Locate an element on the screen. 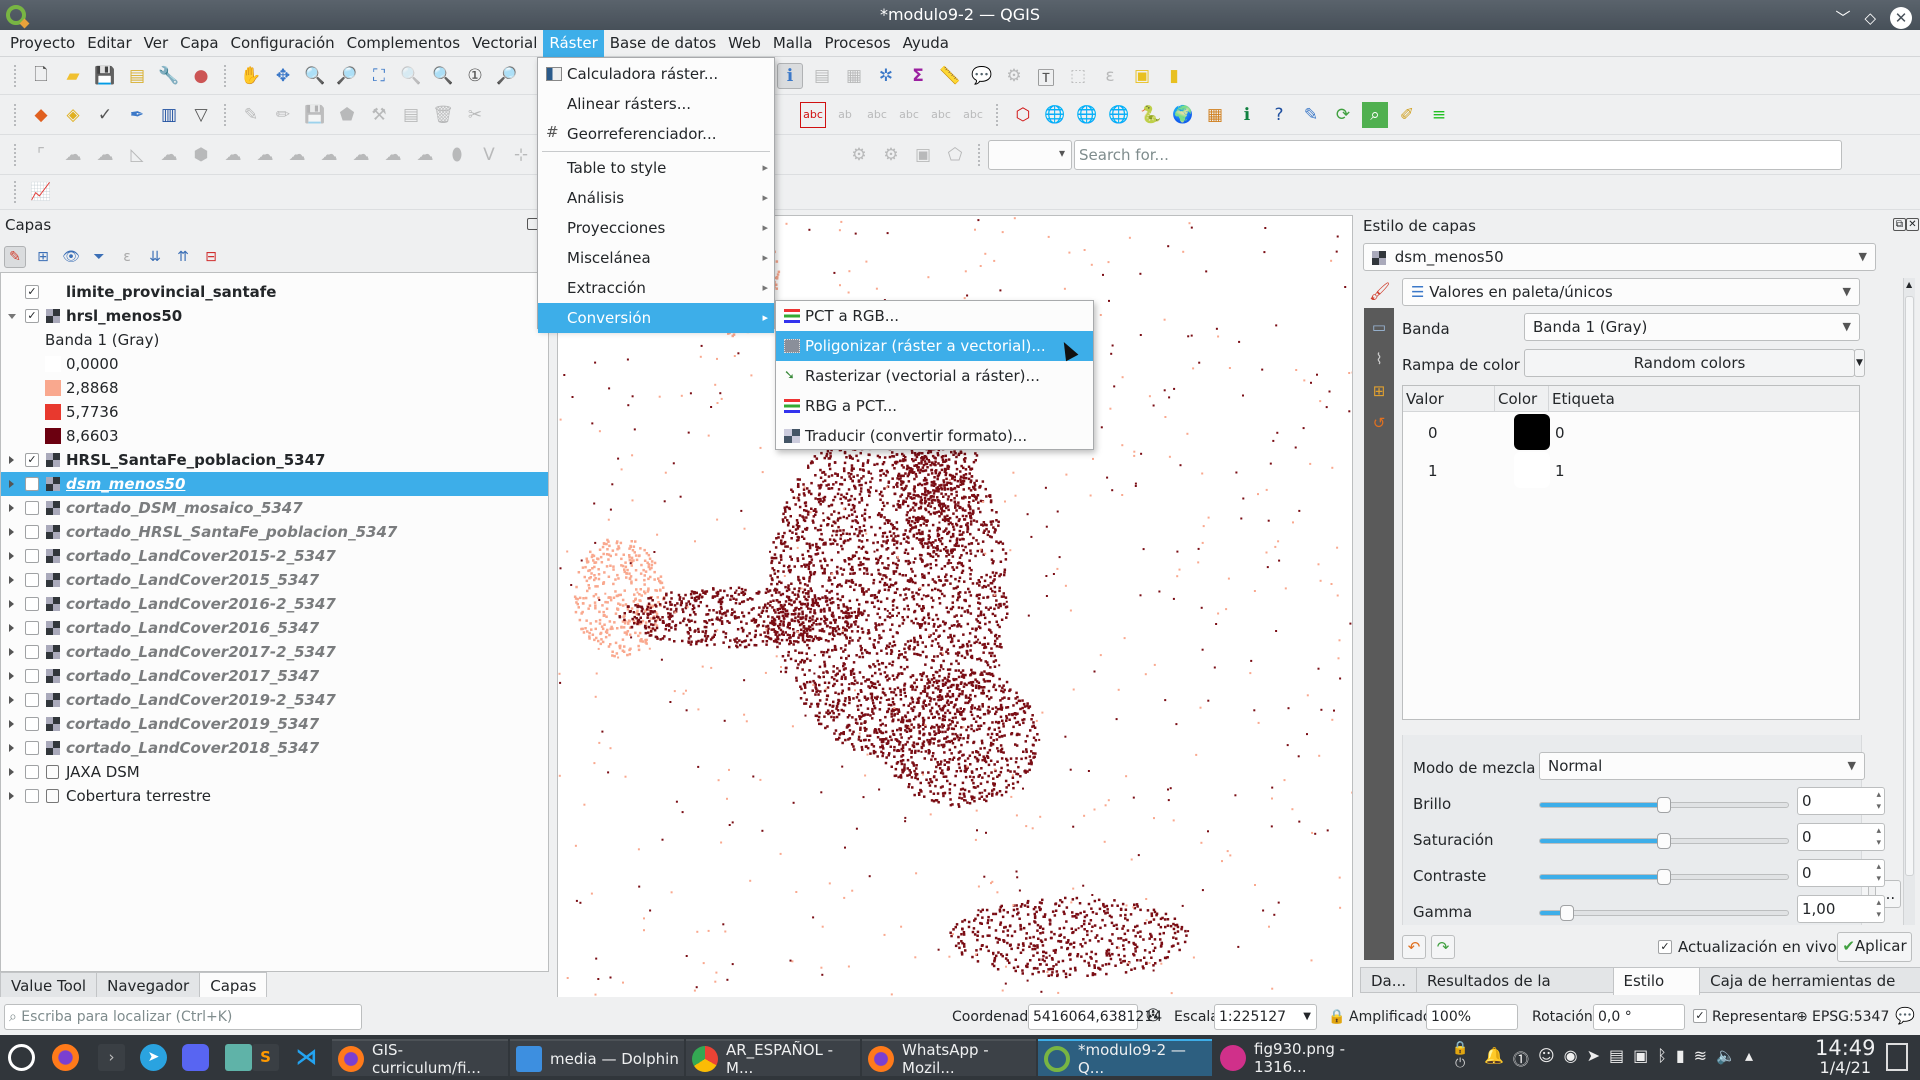 The width and height of the screenshot is (1920, 1080). clock: 14:49 1/4/21 is located at coordinates (1845, 1058).